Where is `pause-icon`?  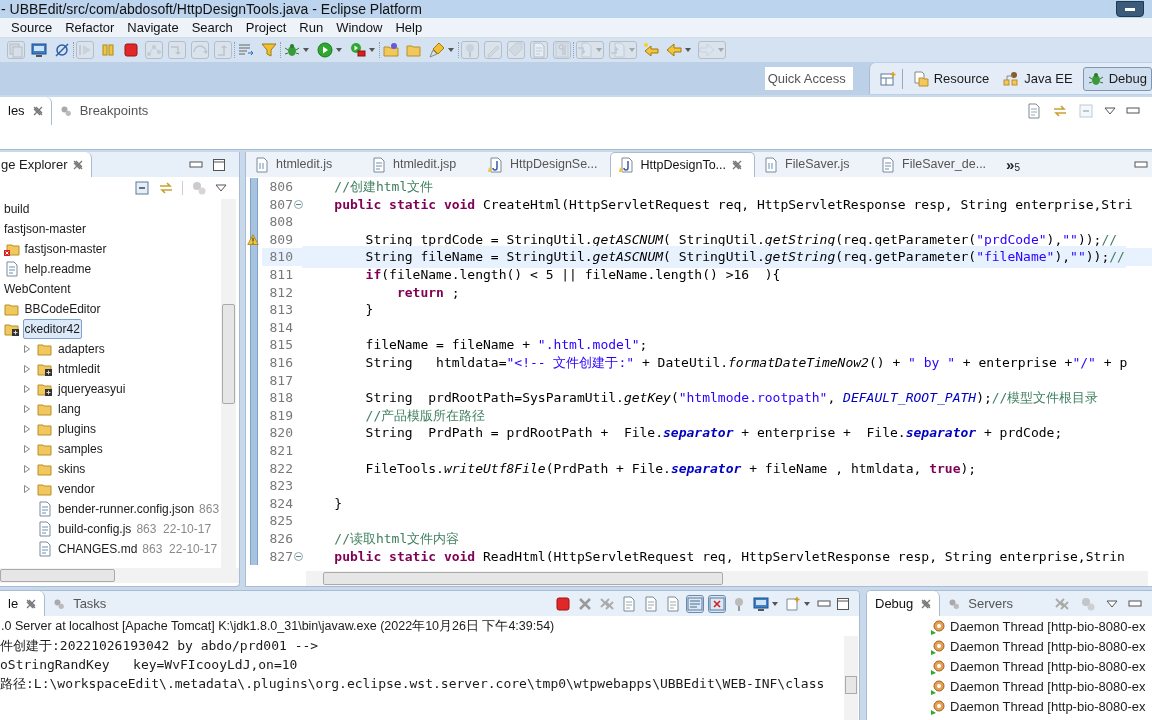
pause-icon is located at coordinates (108, 50).